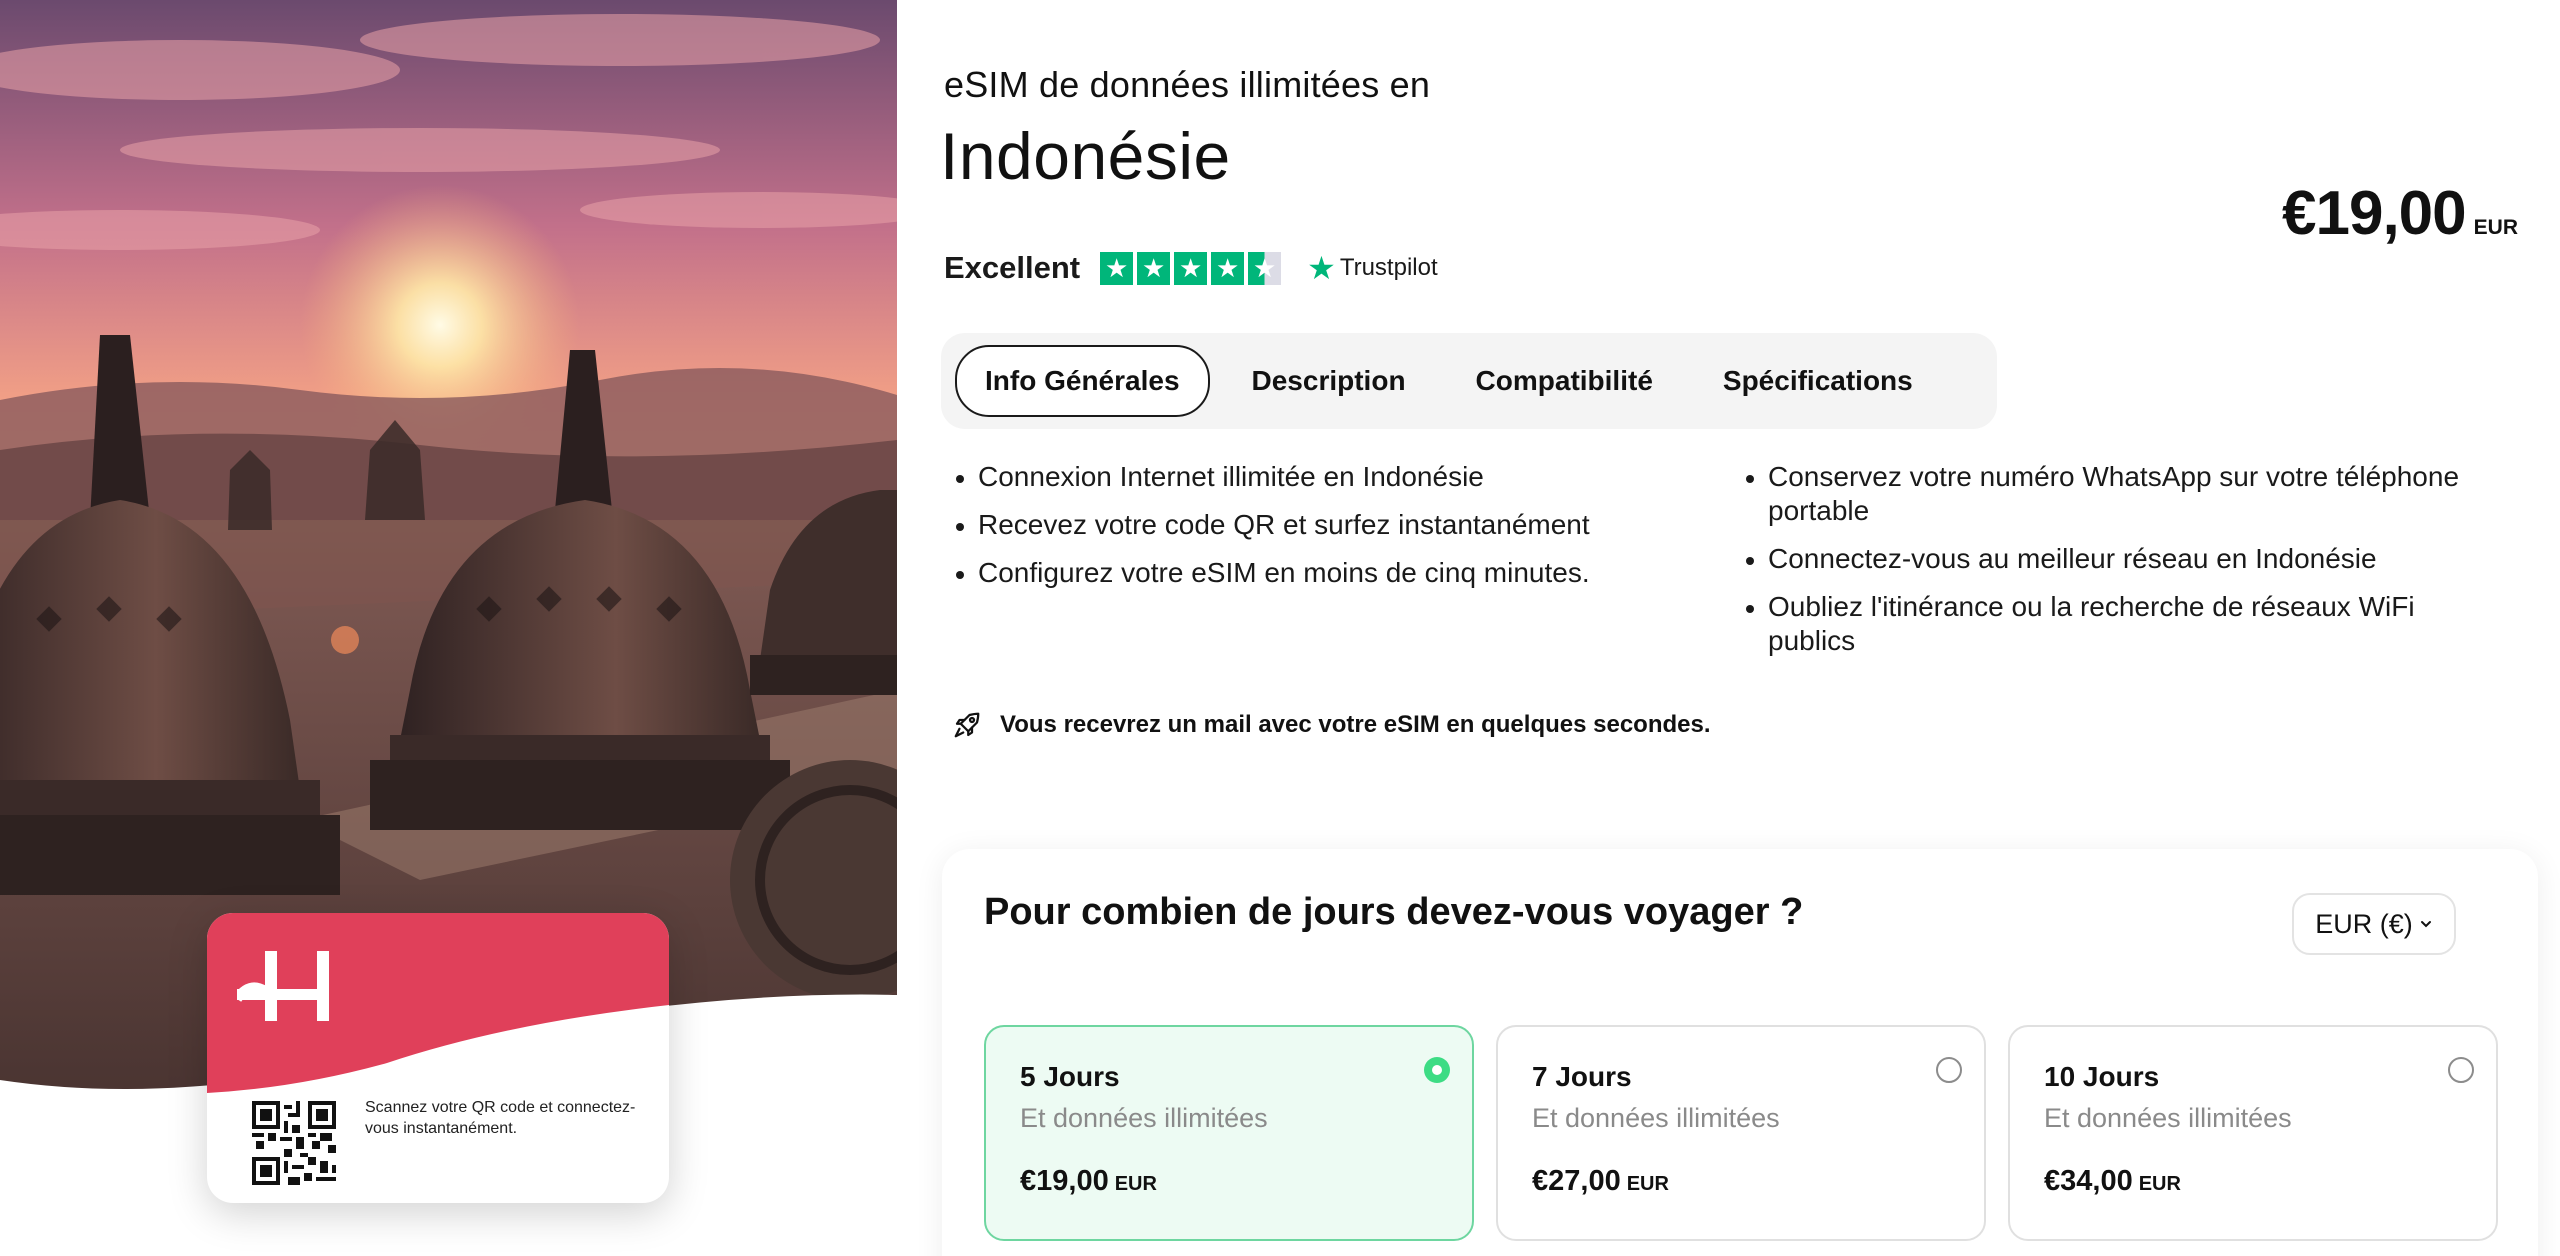 This screenshot has width=2560, height=1256. I want to click on page-title: Indonésie, so click(1085, 156).